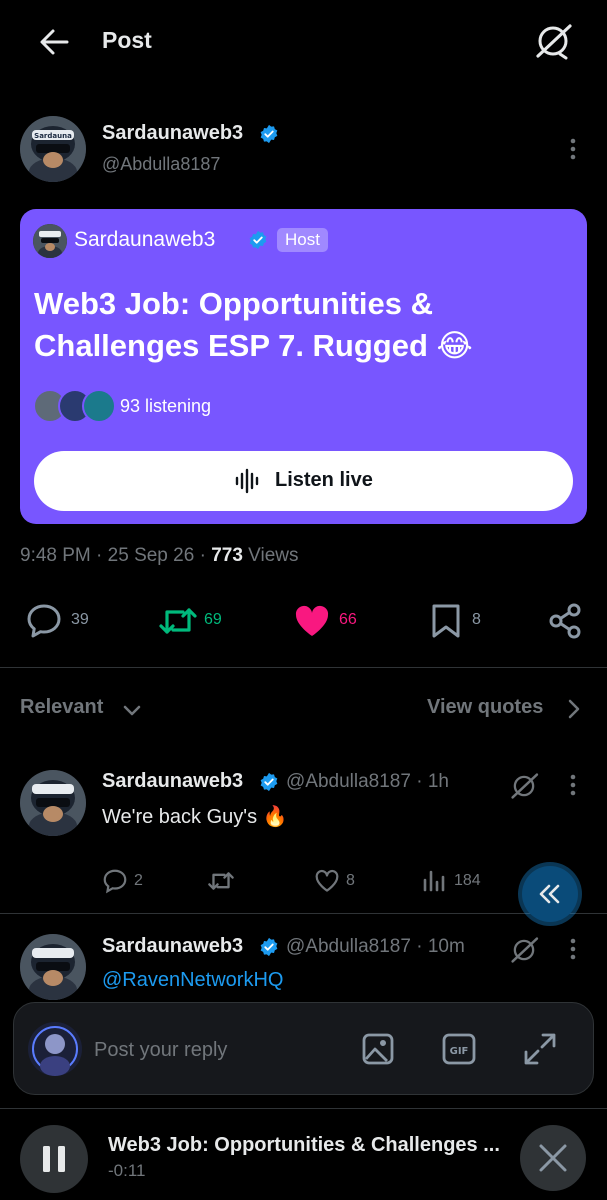 The width and height of the screenshot is (607, 1200). What do you see at coordinates (446, 621) in the screenshot?
I see `bookmark-icon` at bounding box center [446, 621].